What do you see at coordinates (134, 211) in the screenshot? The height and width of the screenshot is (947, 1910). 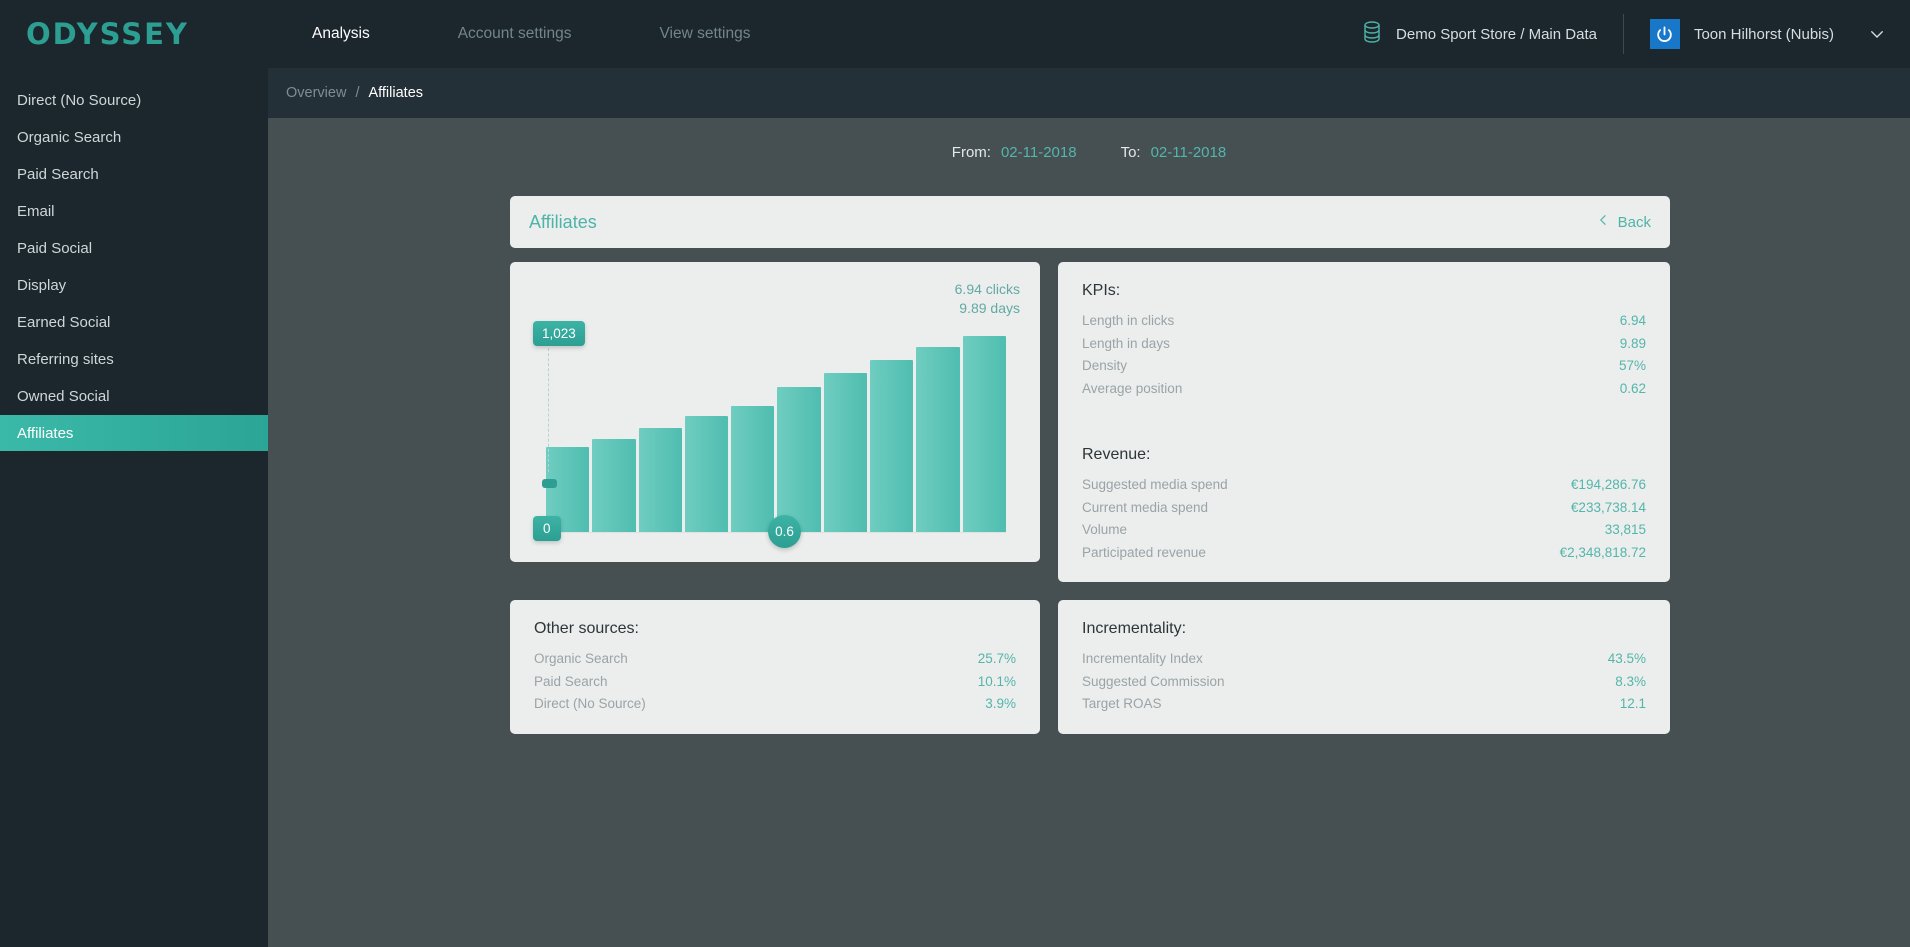 I see `sidebar-item-email: Email` at bounding box center [134, 211].